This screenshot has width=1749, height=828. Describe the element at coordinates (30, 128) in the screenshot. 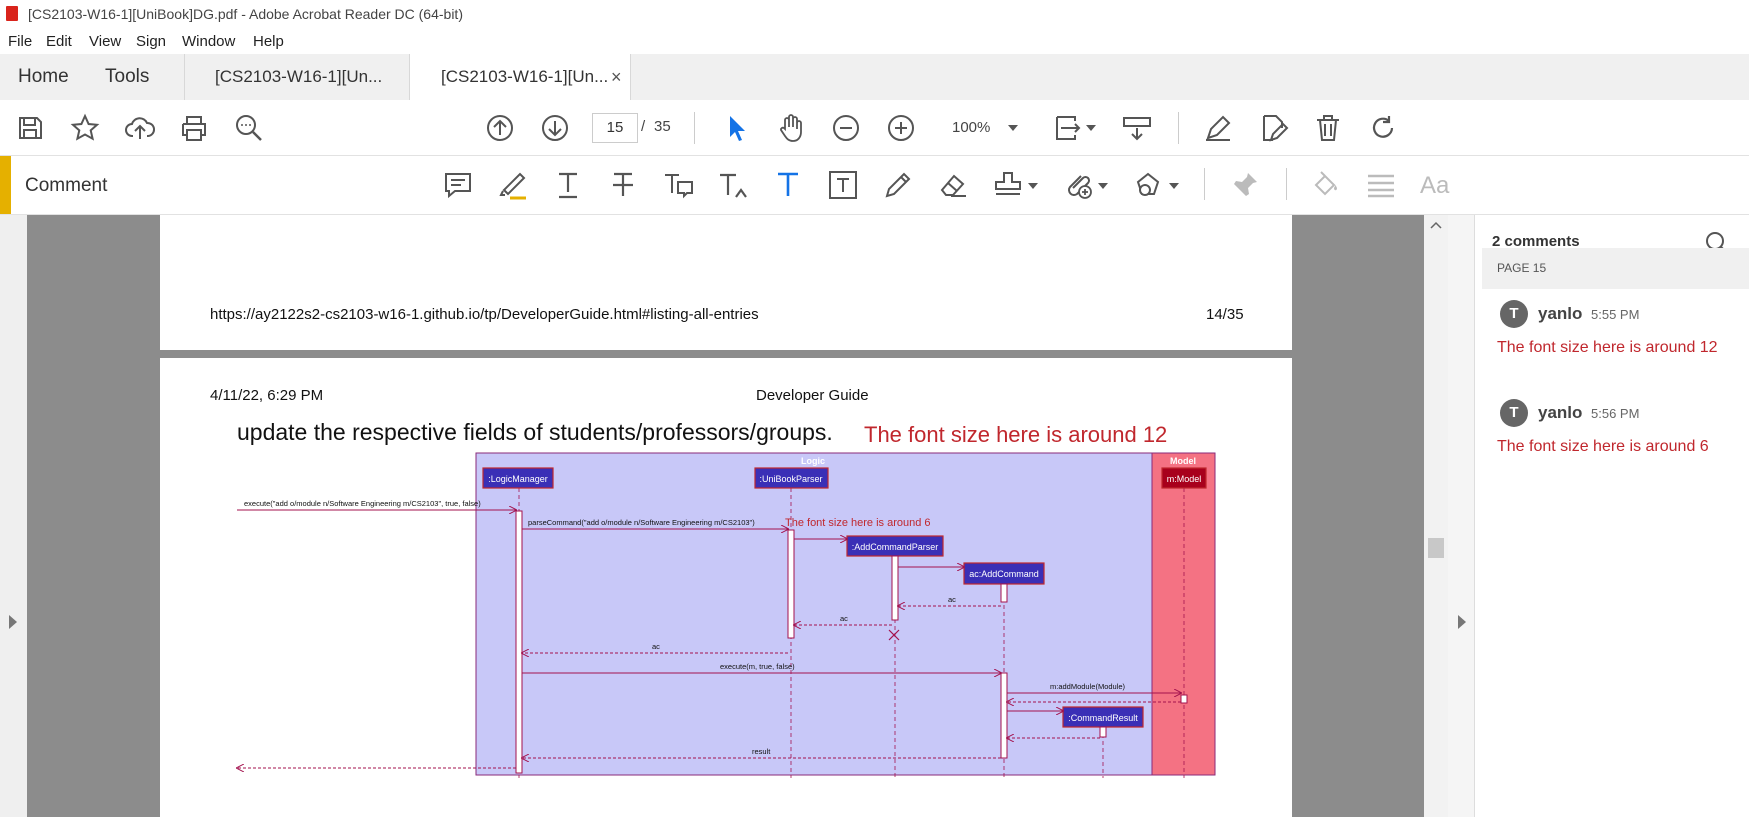

I see `save-icon` at that location.